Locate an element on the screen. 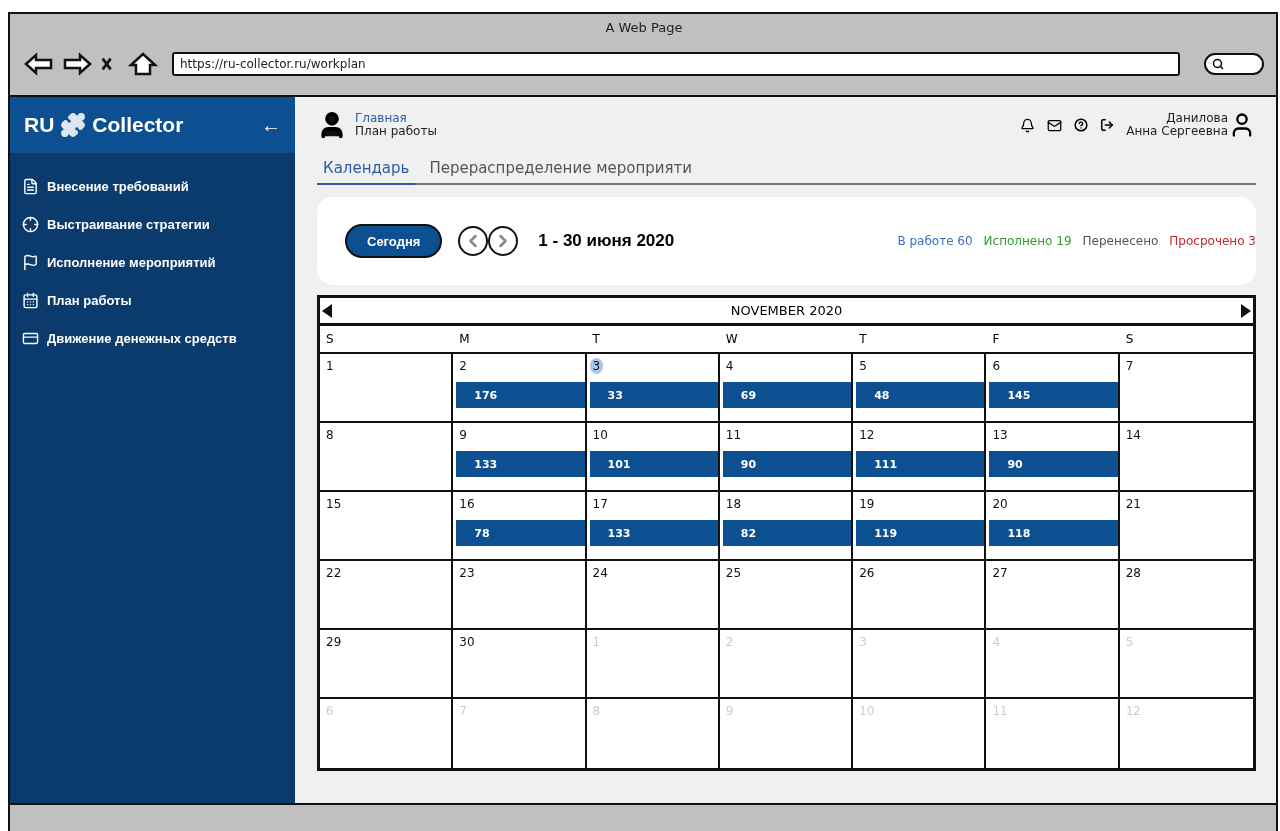  day-cell: 3 33 is located at coordinates (653, 388).